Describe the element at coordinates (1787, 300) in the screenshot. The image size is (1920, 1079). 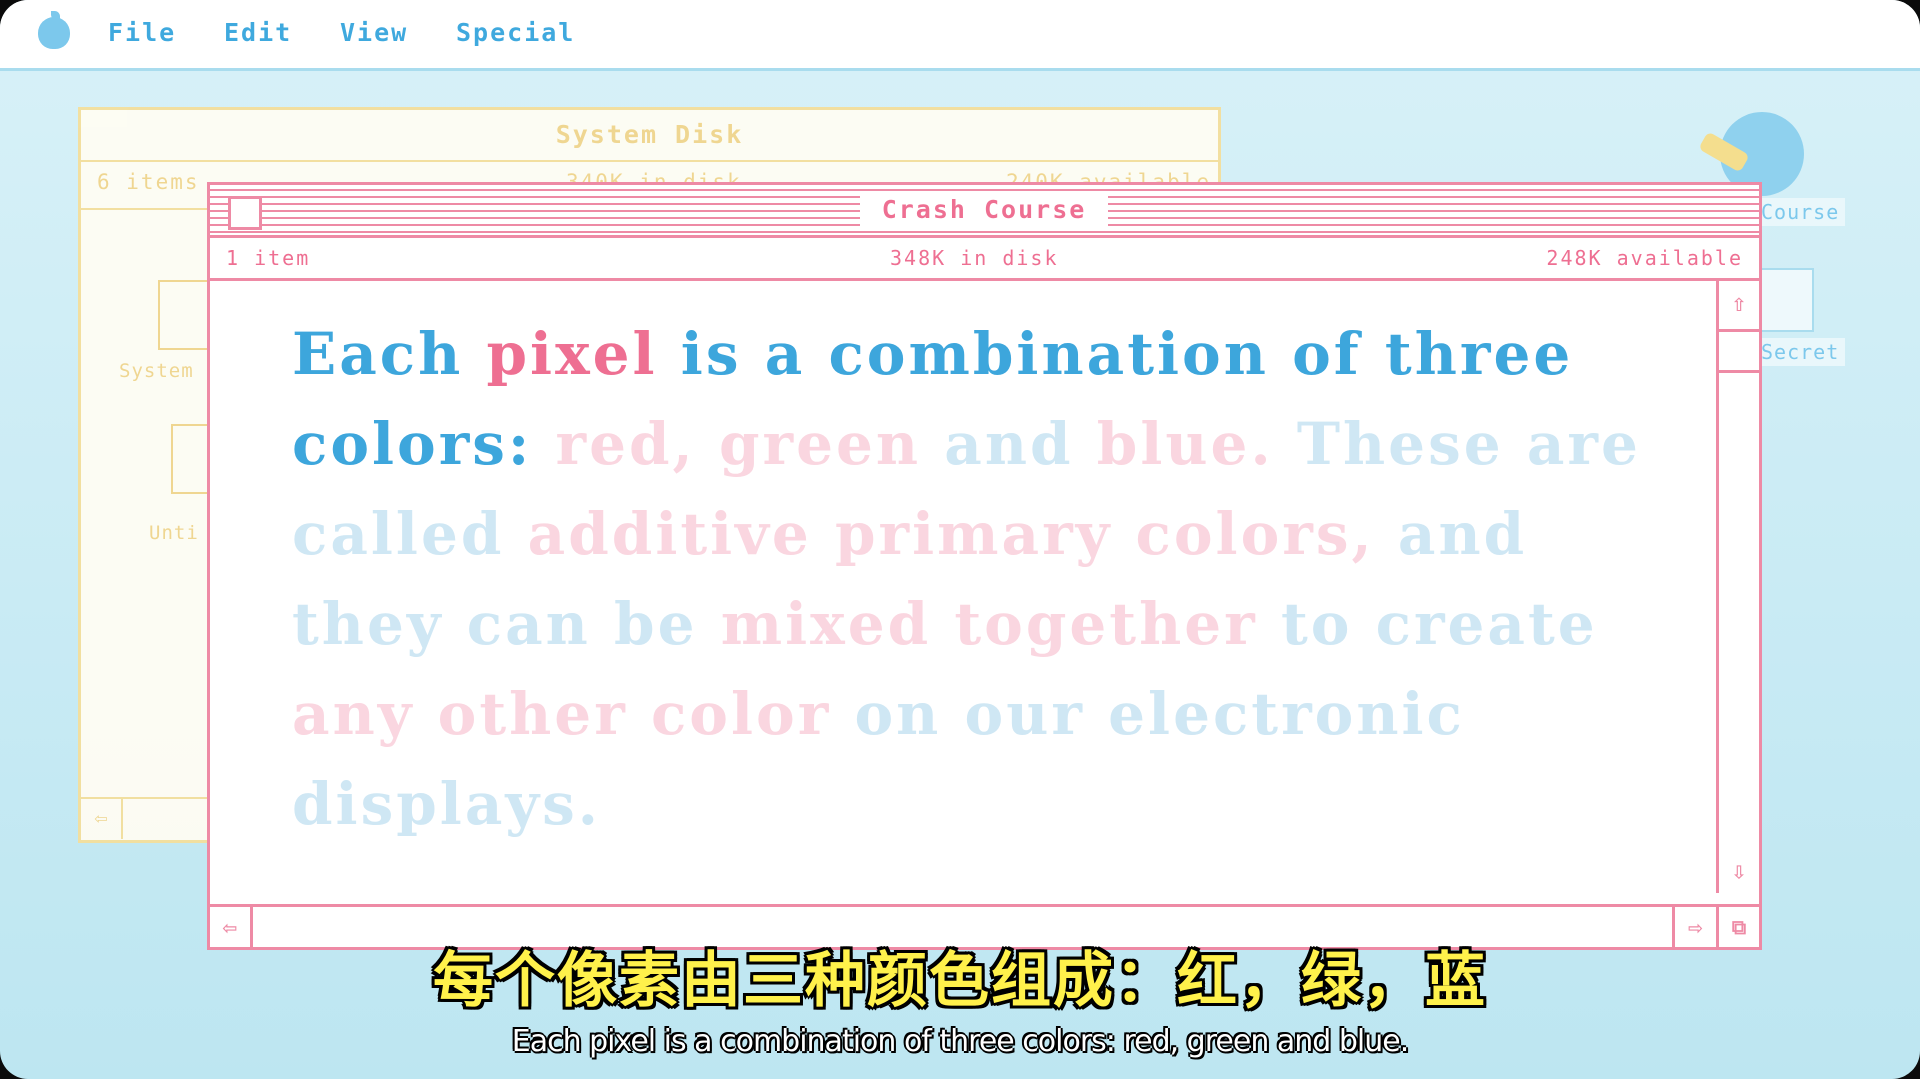
I see `secret-file-icon` at that location.